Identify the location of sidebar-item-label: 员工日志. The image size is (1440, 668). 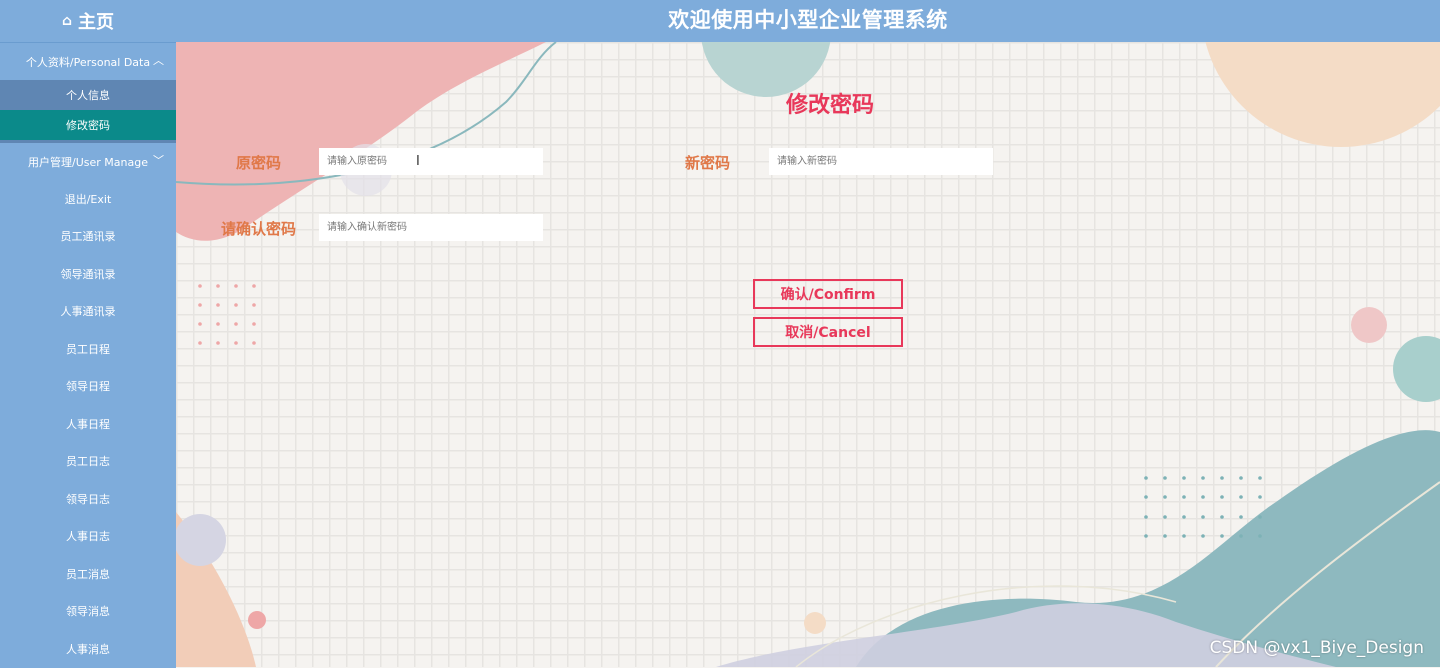
(88, 462).